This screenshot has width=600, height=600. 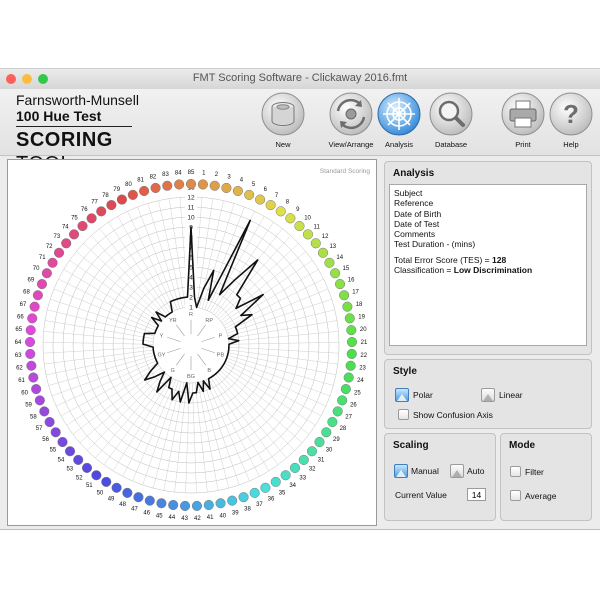 What do you see at coordinates (361, 318) in the screenshot?
I see `cap-number: 19` at bounding box center [361, 318].